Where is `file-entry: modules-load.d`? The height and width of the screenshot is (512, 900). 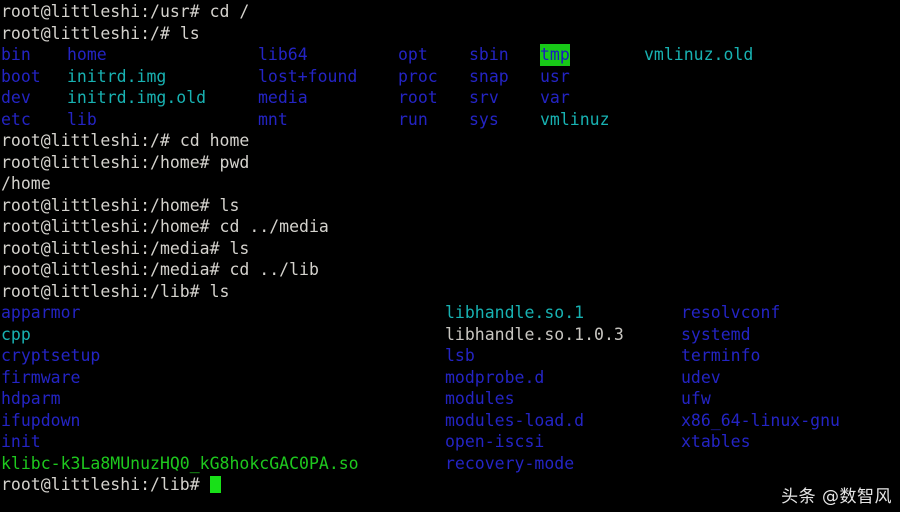 file-entry: modules-load.d is located at coordinates (515, 420).